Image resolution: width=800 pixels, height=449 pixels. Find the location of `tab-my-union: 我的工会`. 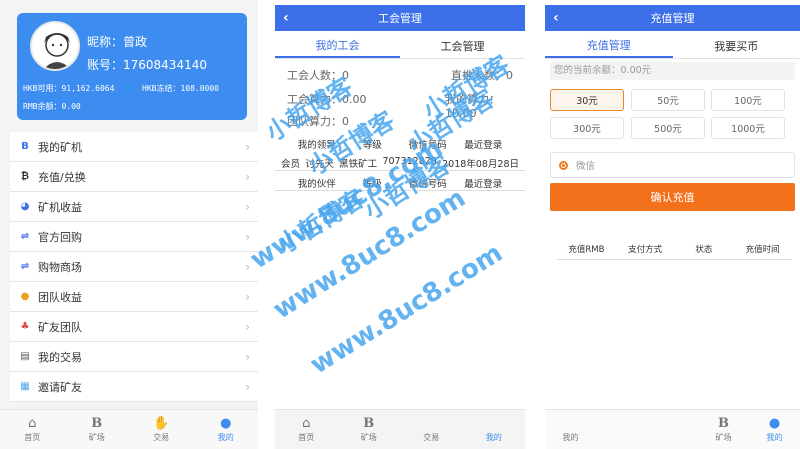

tab-my-union: 我的工会 is located at coordinates (337, 45).